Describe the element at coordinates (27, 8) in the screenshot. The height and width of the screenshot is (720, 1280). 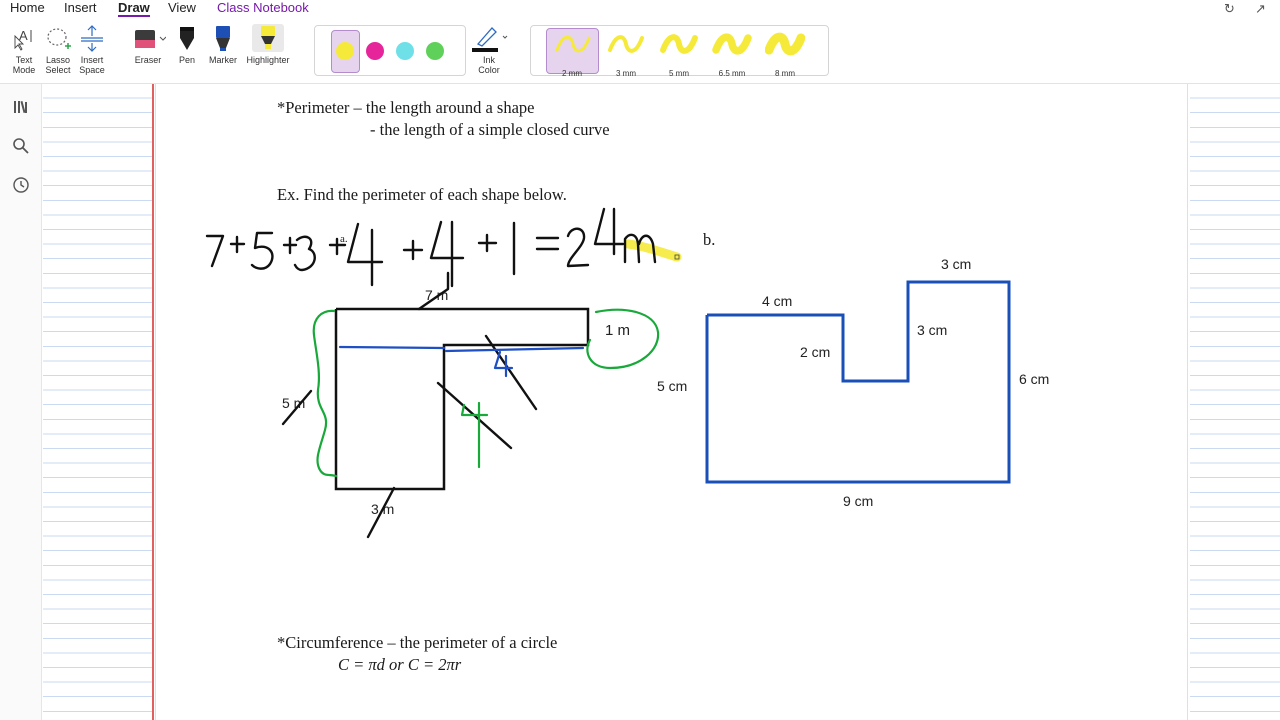
I see `tab-home: Home` at that location.